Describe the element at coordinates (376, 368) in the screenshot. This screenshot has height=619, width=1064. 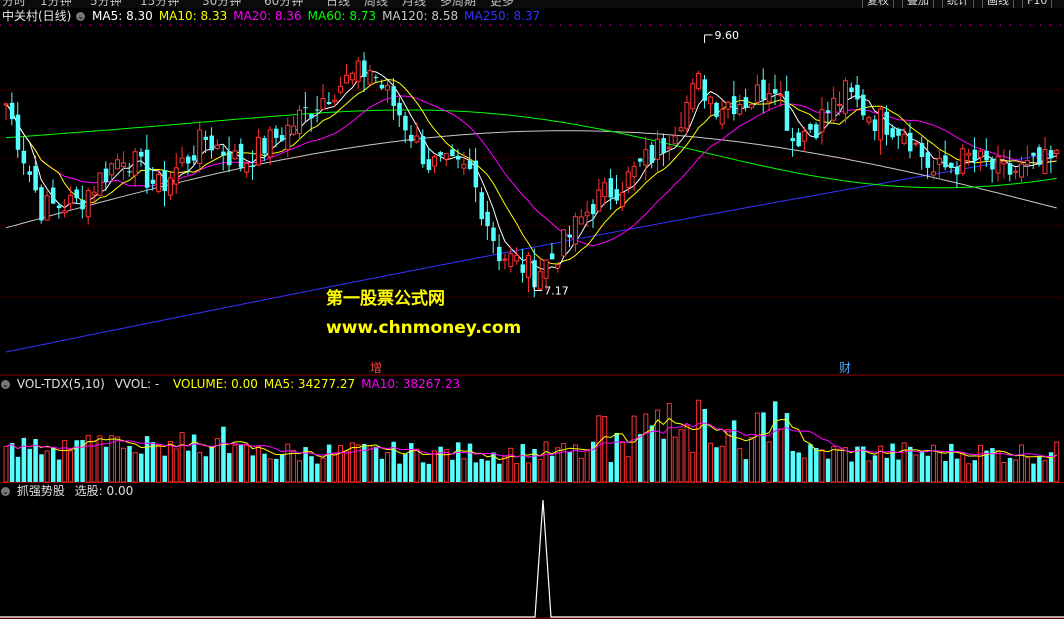
I see `event-tag: 增` at that location.